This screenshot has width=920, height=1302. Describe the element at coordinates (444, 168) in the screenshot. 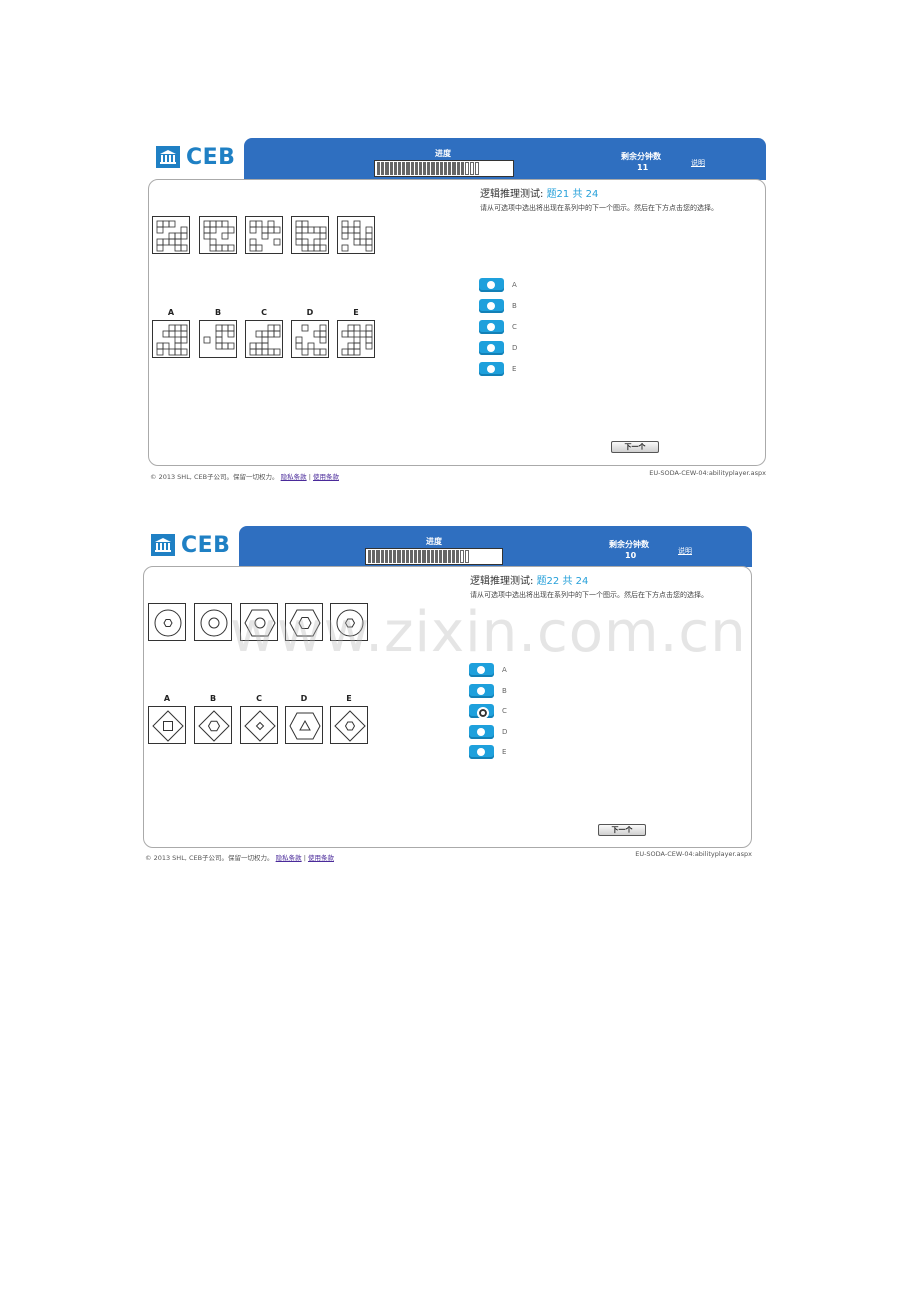

I see `progress-bar` at that location.